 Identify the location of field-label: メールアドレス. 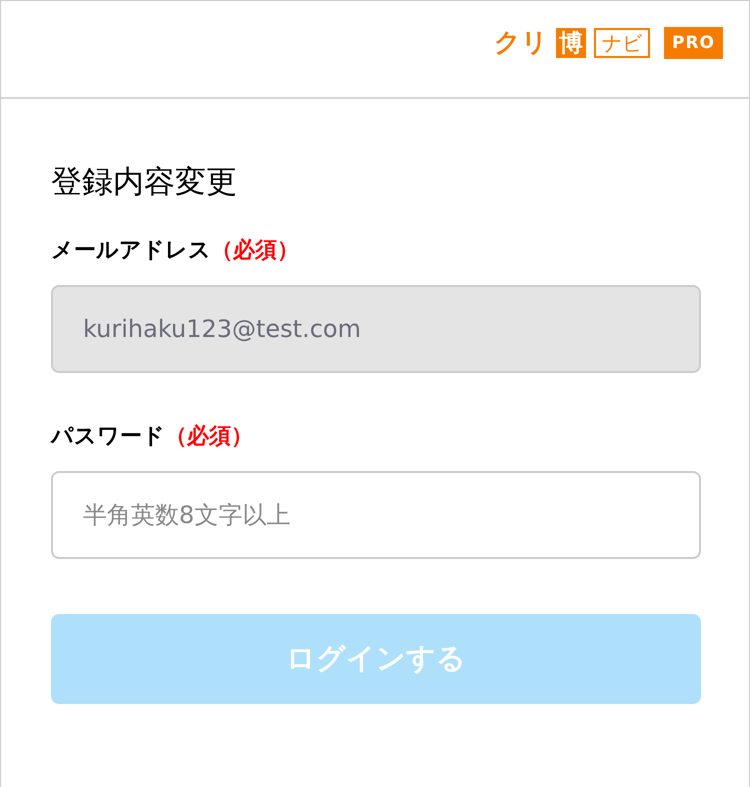
(131, 250).